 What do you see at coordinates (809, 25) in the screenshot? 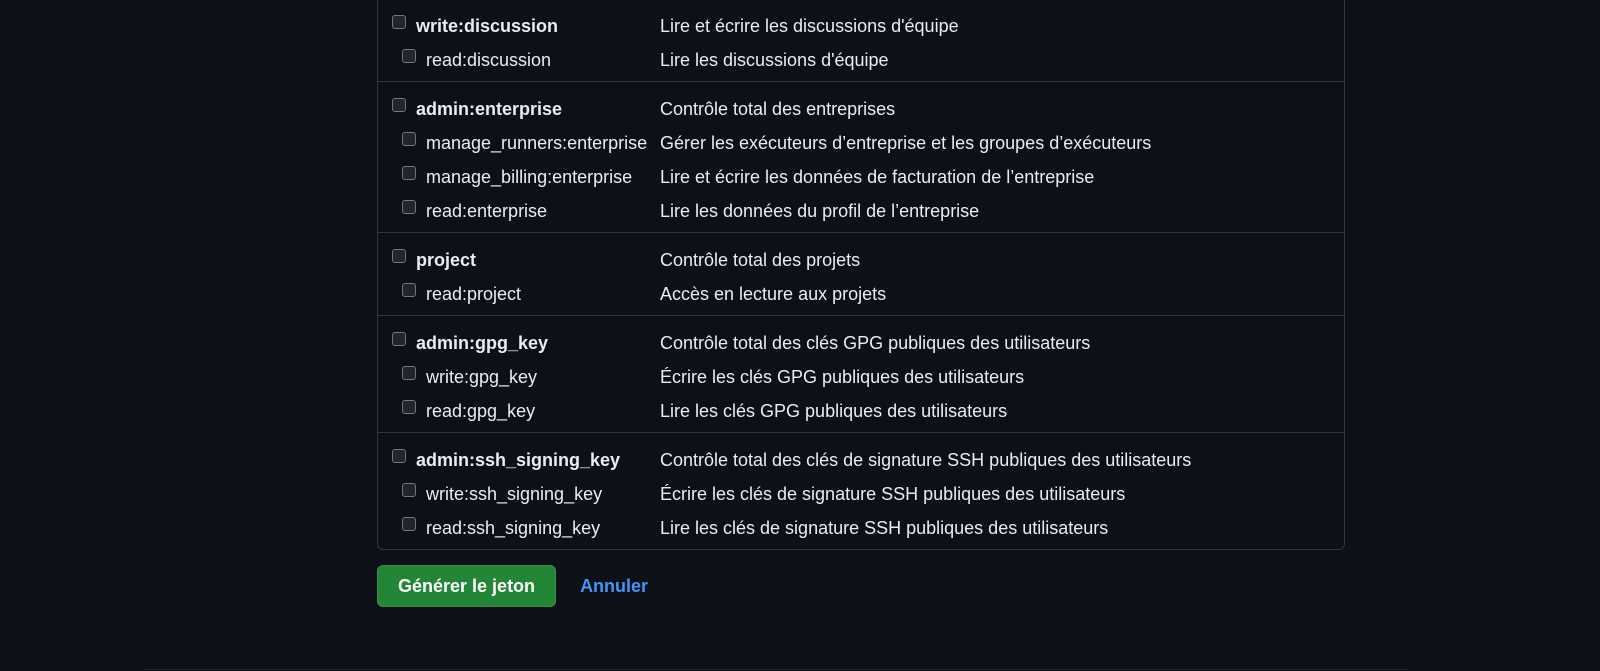
I see `scope-description: Lire et écrire les discussions d'équipe` at bounding box center [809, 25].